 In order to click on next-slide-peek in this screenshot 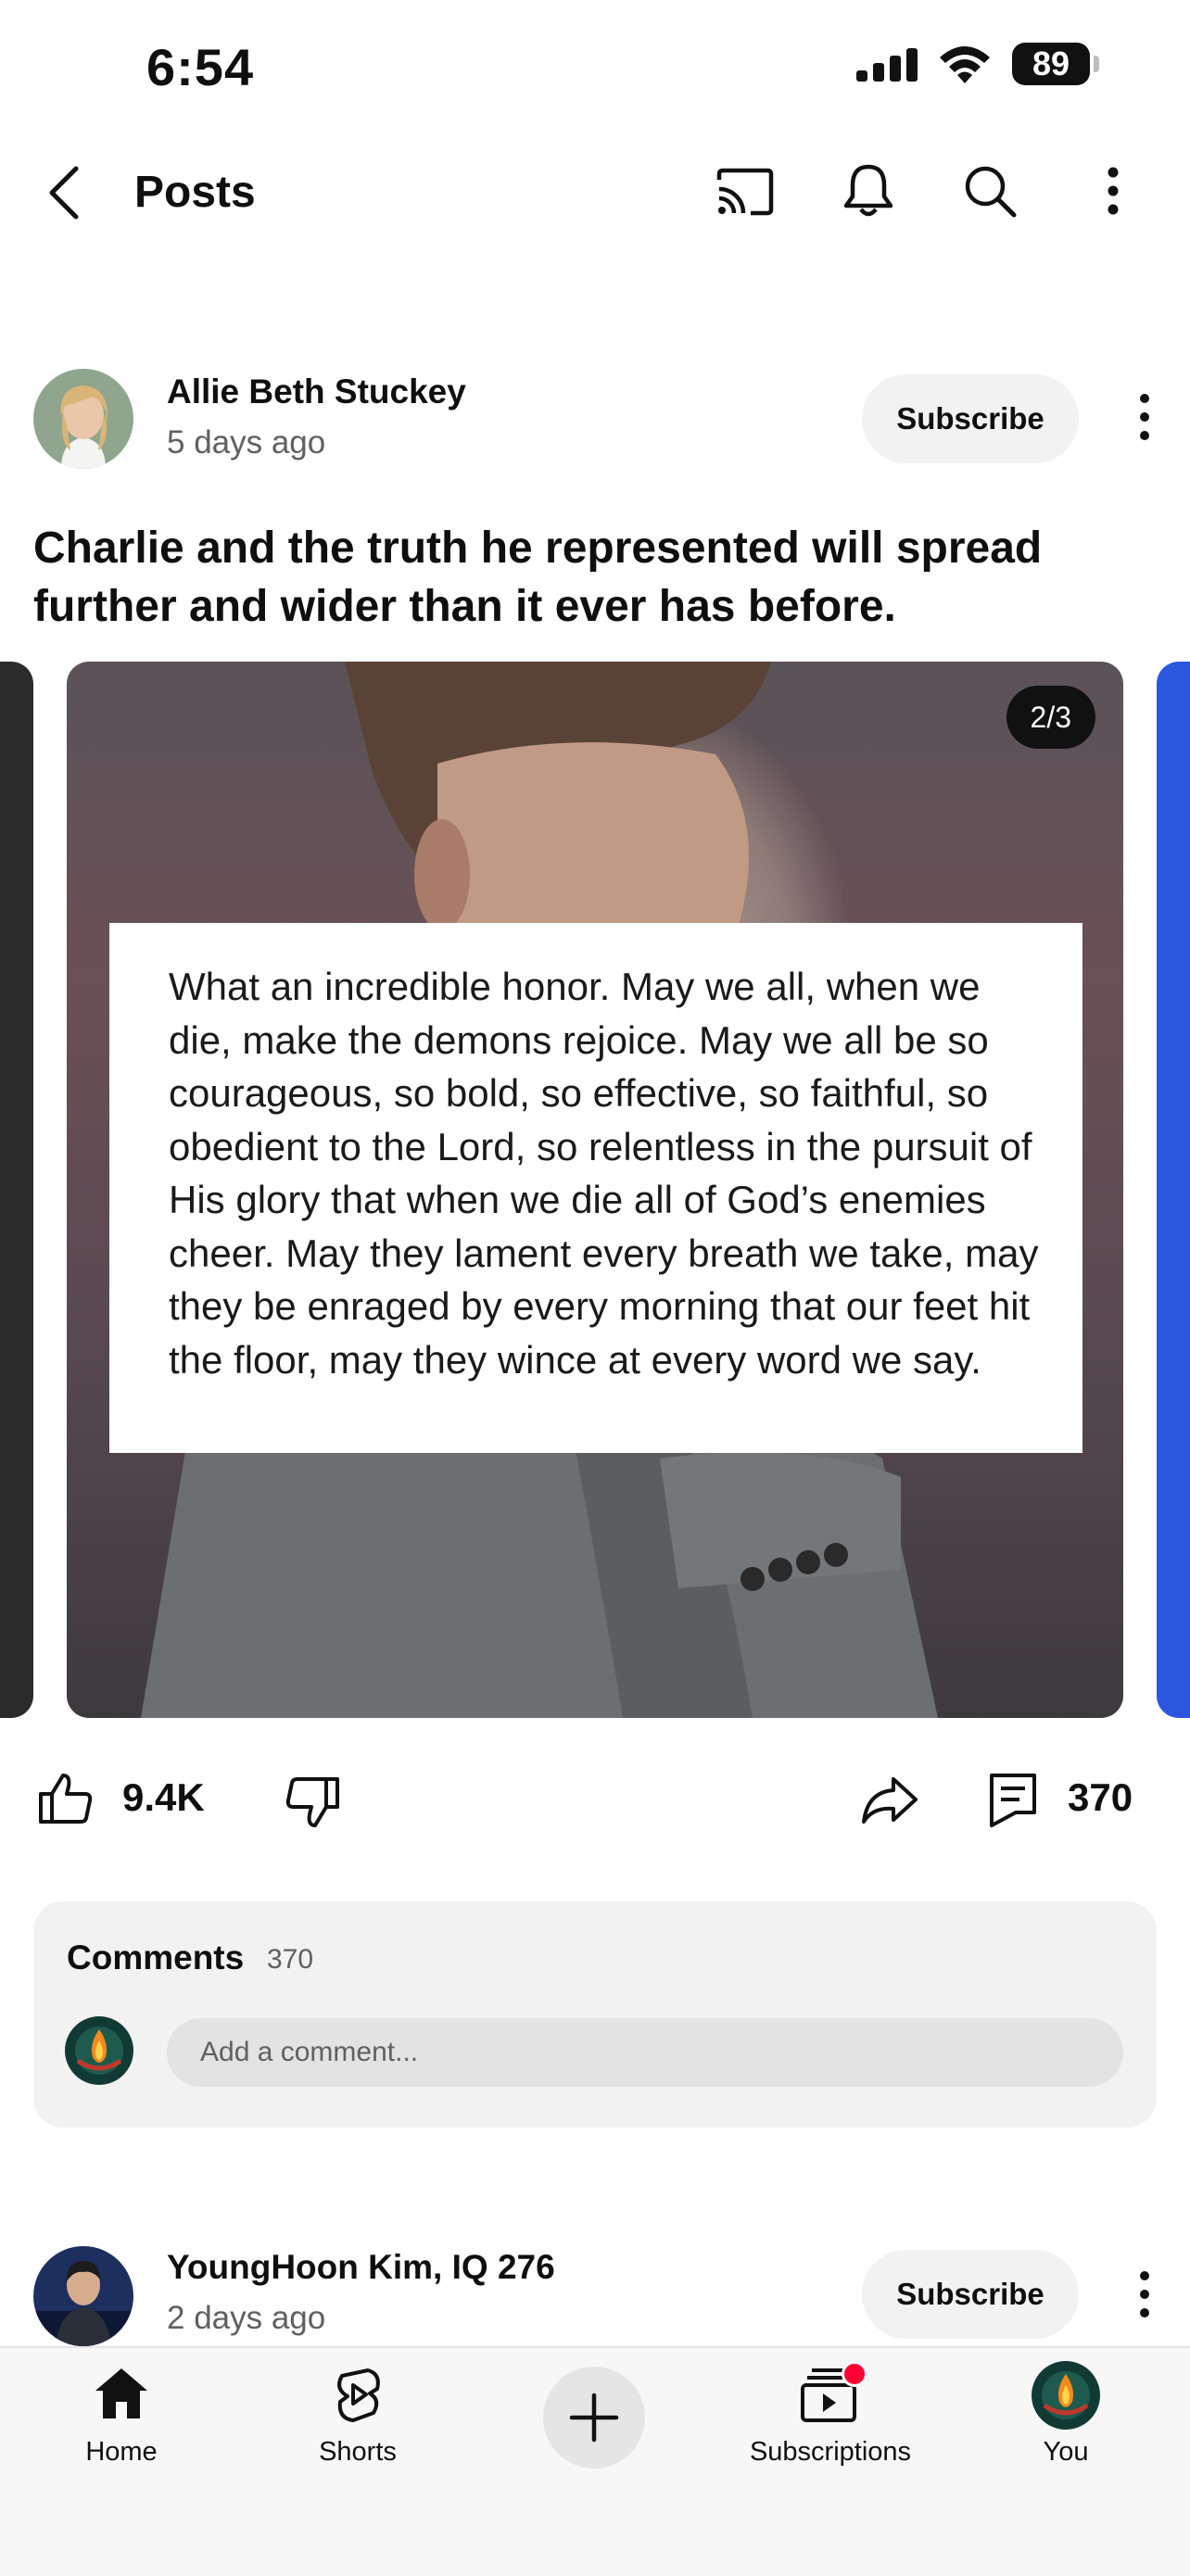, I will do `click(1173, 1190)`.